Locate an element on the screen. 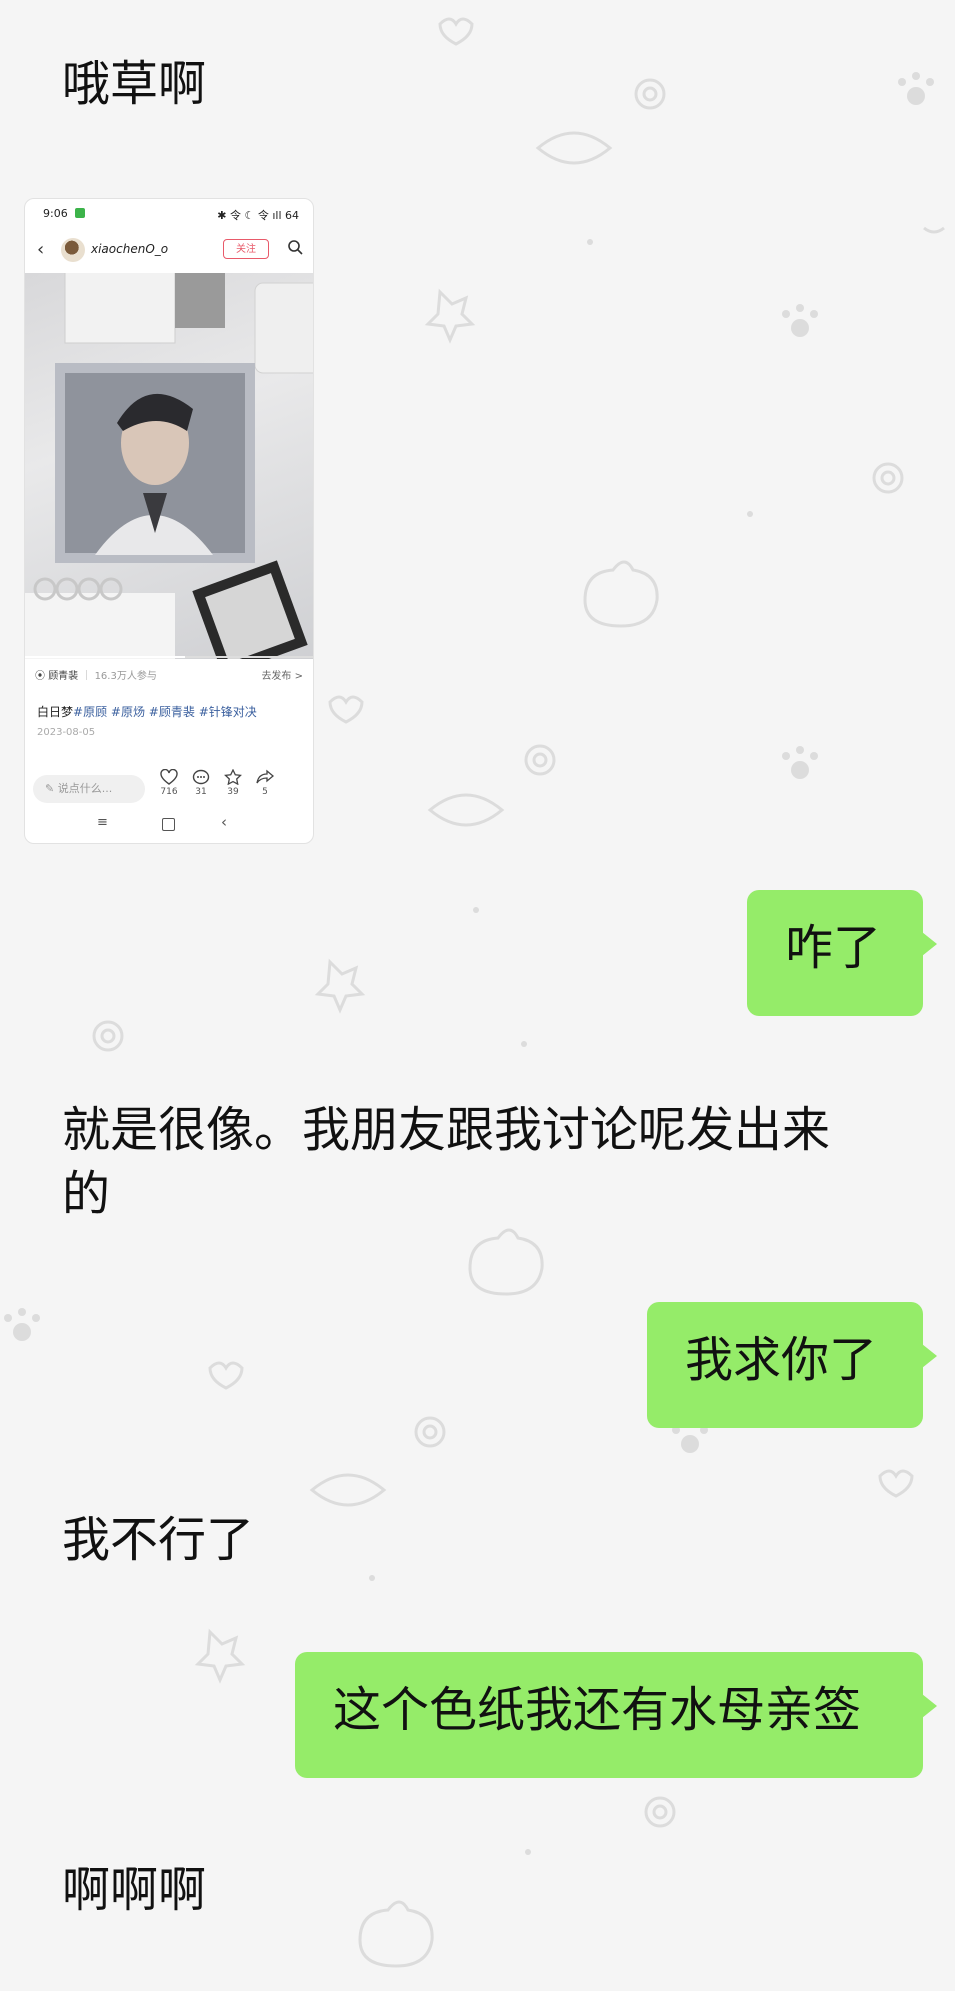 This screenshot has width=955, height=1991. message-received-2: 就是很像。我朋友跟我讨论呢发出来 的 is located at coordinates (446, 1162).